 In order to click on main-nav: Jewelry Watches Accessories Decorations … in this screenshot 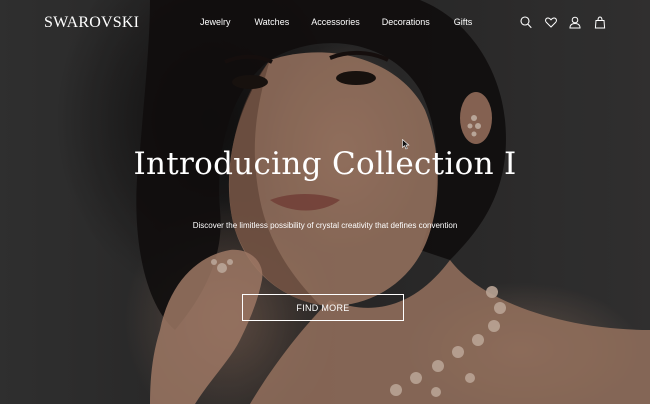, I will do `click(336, 22)`.